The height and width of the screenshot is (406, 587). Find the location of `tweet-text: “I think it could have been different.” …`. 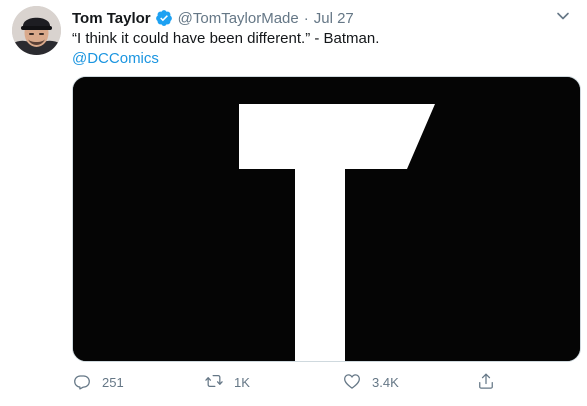

tweet-text: “I think it could have been different.” … is located at coordinates (226, 38).